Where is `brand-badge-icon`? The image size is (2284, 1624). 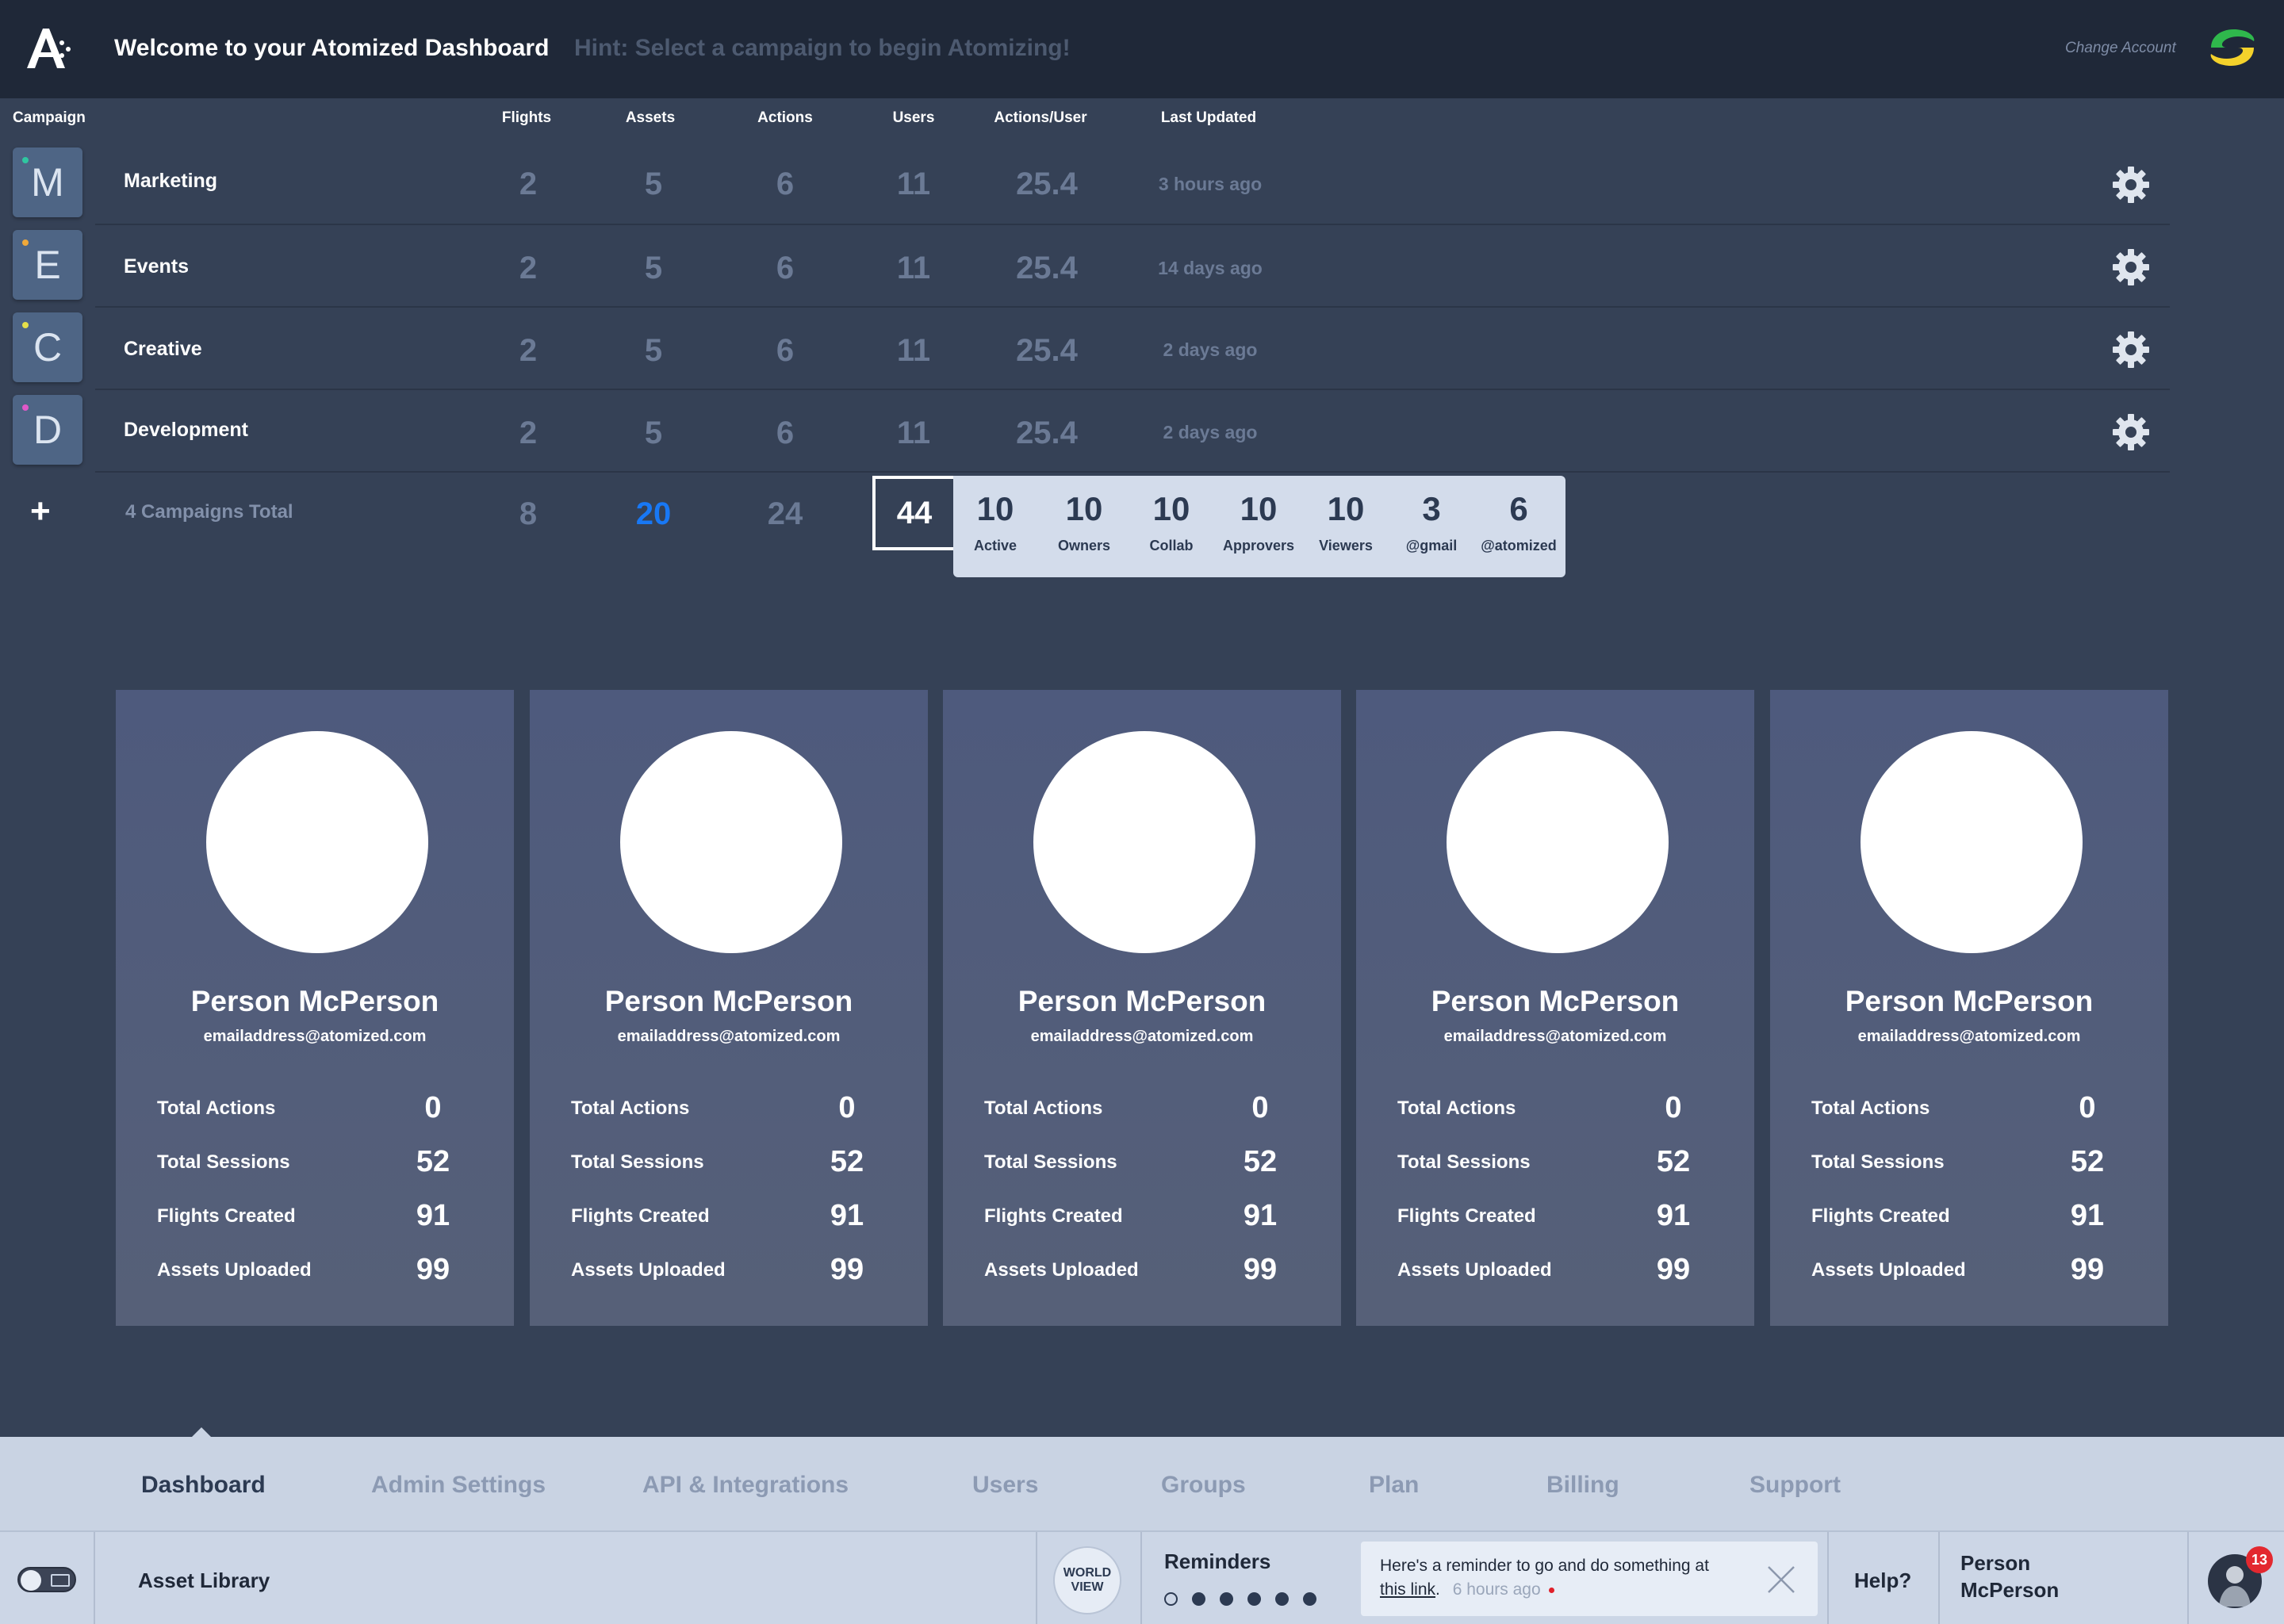
brand-badge-icon is located at coordinates (2232, 47).